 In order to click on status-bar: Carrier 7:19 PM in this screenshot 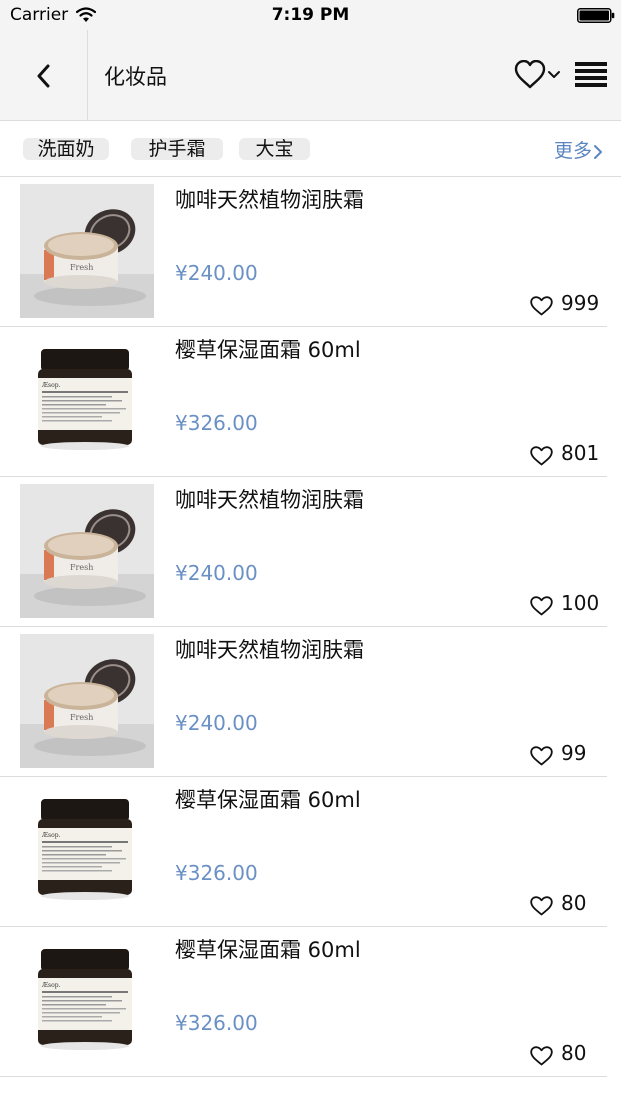, I will do `click(310, 15)`.